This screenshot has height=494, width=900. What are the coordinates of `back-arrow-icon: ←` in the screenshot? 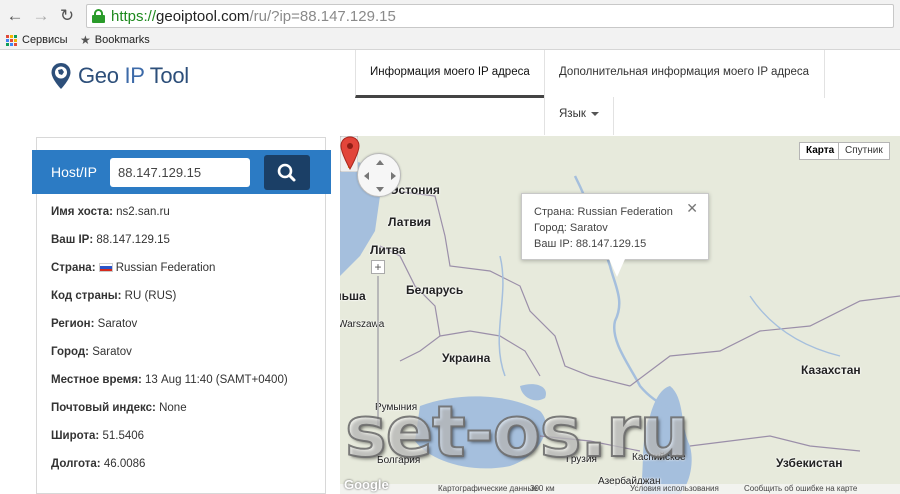 It's located at (15, 16).